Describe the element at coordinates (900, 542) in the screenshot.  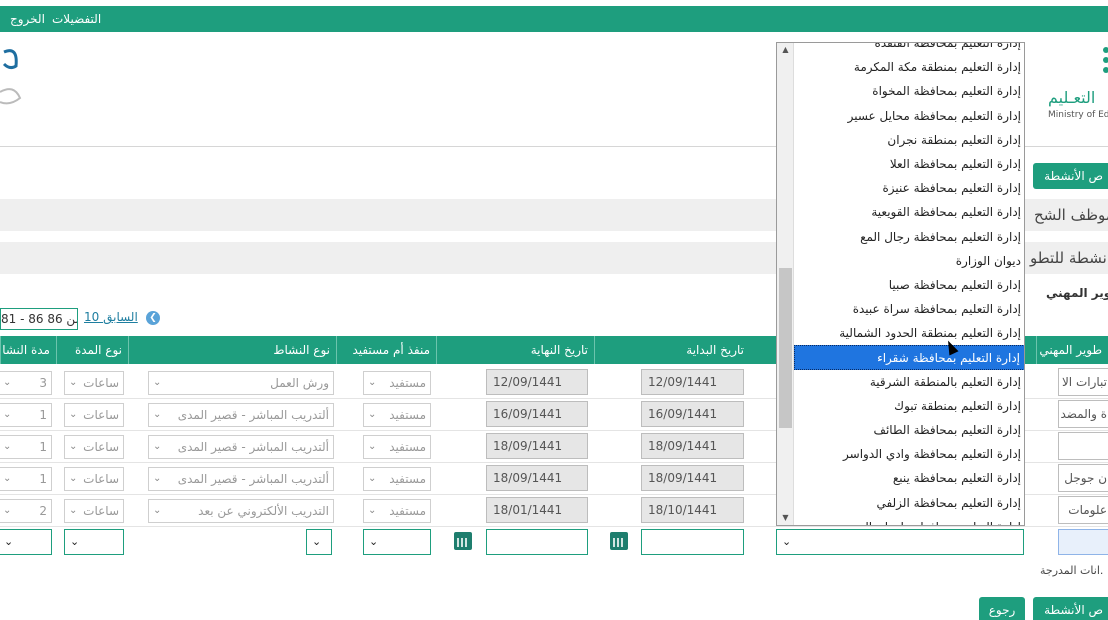
I see `new-directorate-select: ⌄` at that location.